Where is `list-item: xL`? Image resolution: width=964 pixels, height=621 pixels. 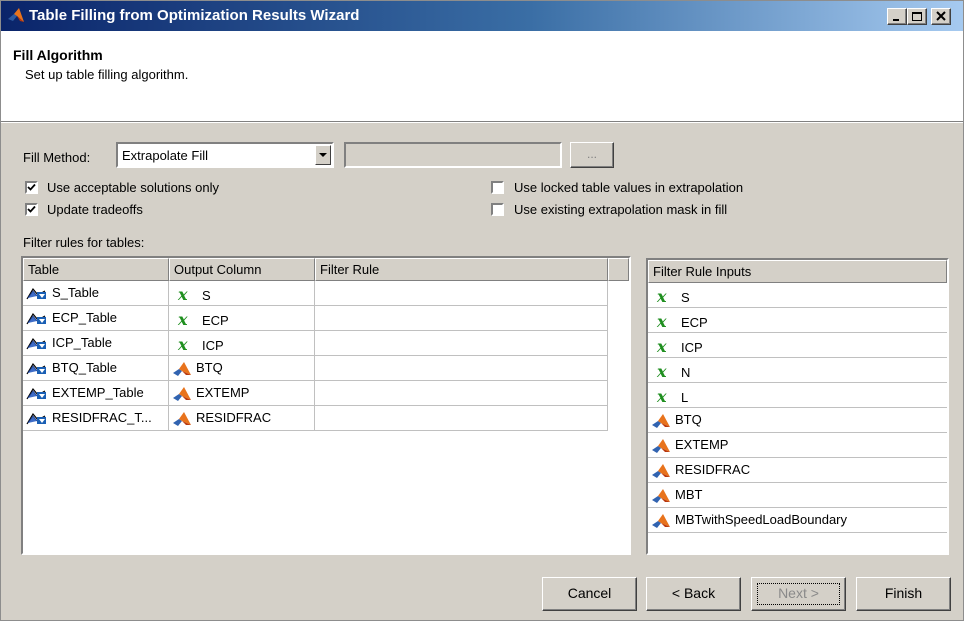
list-item: xL is located at coordinates (797, 395).